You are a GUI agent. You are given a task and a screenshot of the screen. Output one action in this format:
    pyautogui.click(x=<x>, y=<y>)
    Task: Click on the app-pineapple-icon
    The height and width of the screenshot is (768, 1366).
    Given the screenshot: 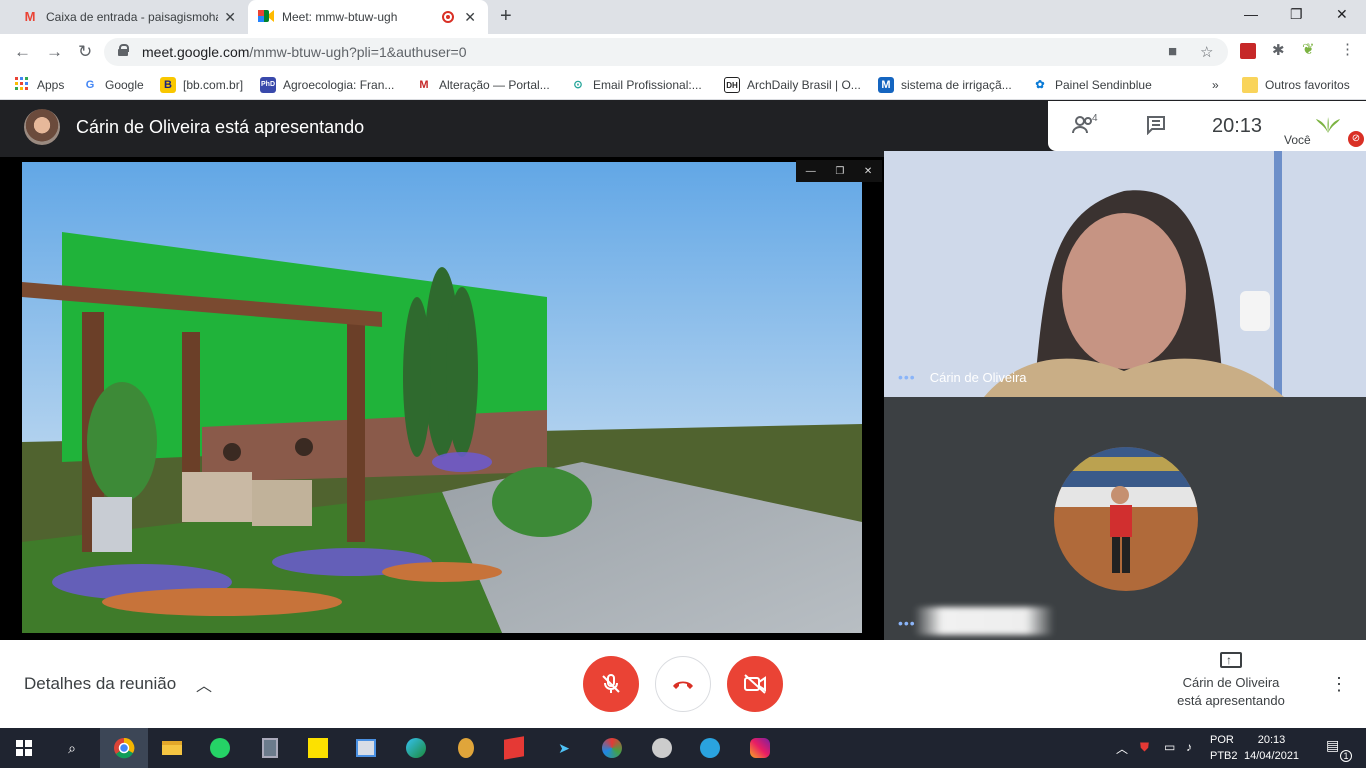 What is the action you would take?
    pyautogui.click(x=466, y=748)
    